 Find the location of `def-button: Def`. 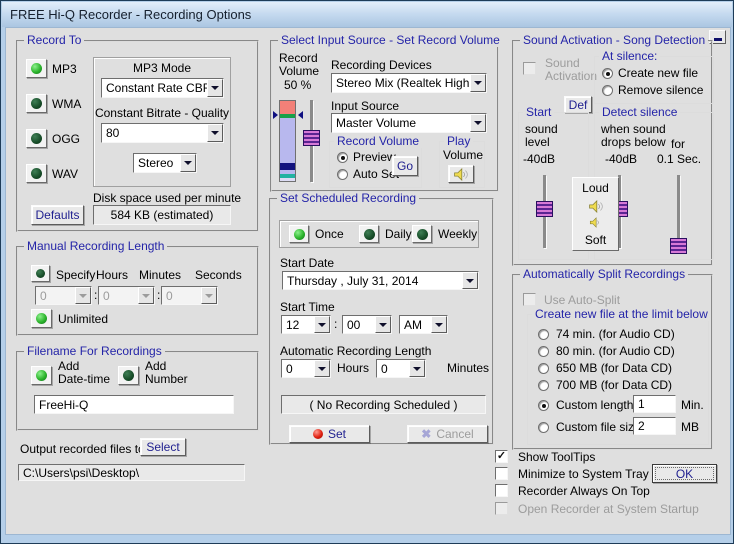

def-button: Def is located at coordinates (578, 104).